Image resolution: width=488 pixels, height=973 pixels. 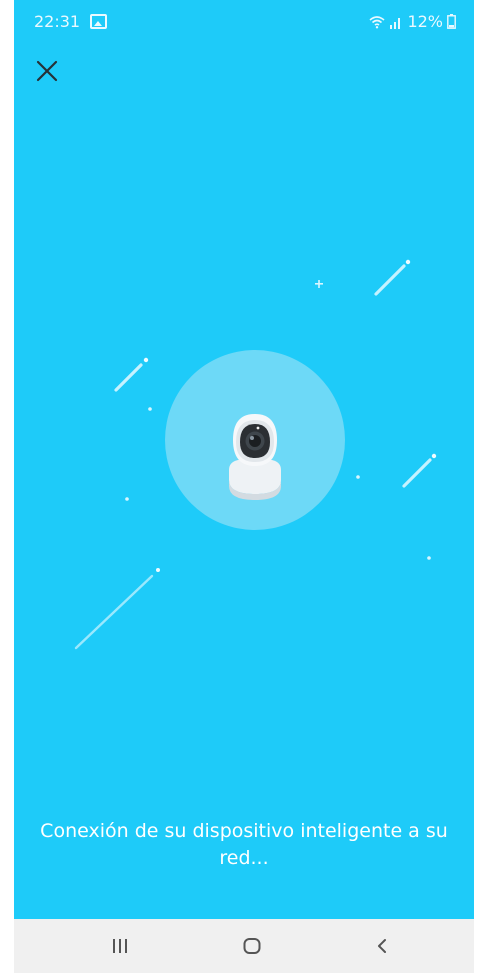 I want to click on home-icon, so click(x=252, y=946).